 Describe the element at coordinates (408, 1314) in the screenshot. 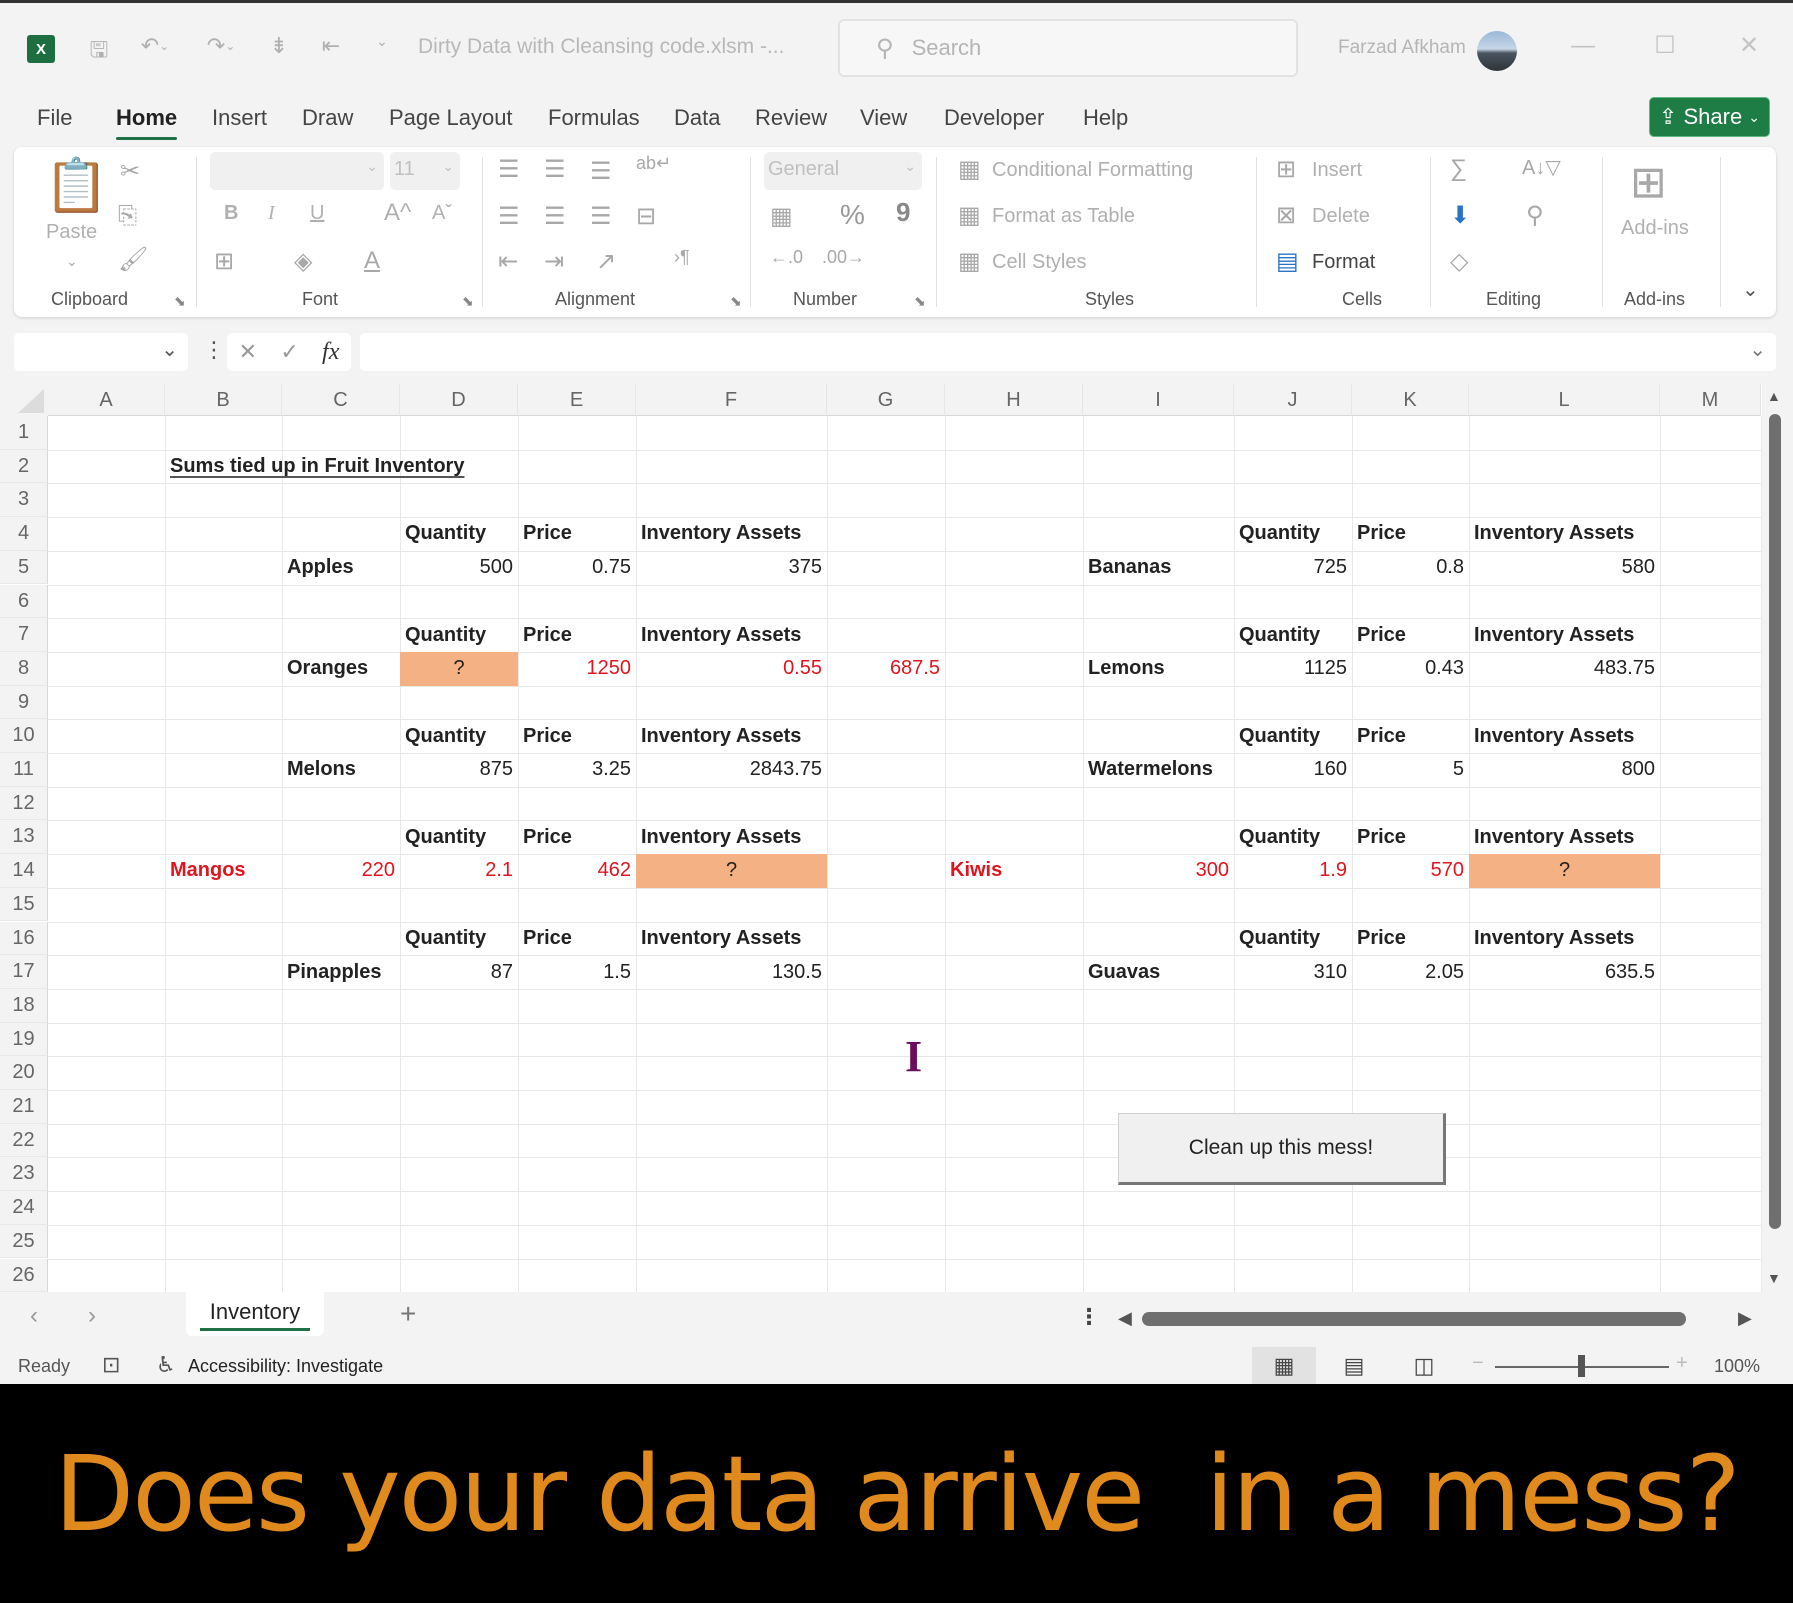

I see `add-sheet-button: +` at that location.